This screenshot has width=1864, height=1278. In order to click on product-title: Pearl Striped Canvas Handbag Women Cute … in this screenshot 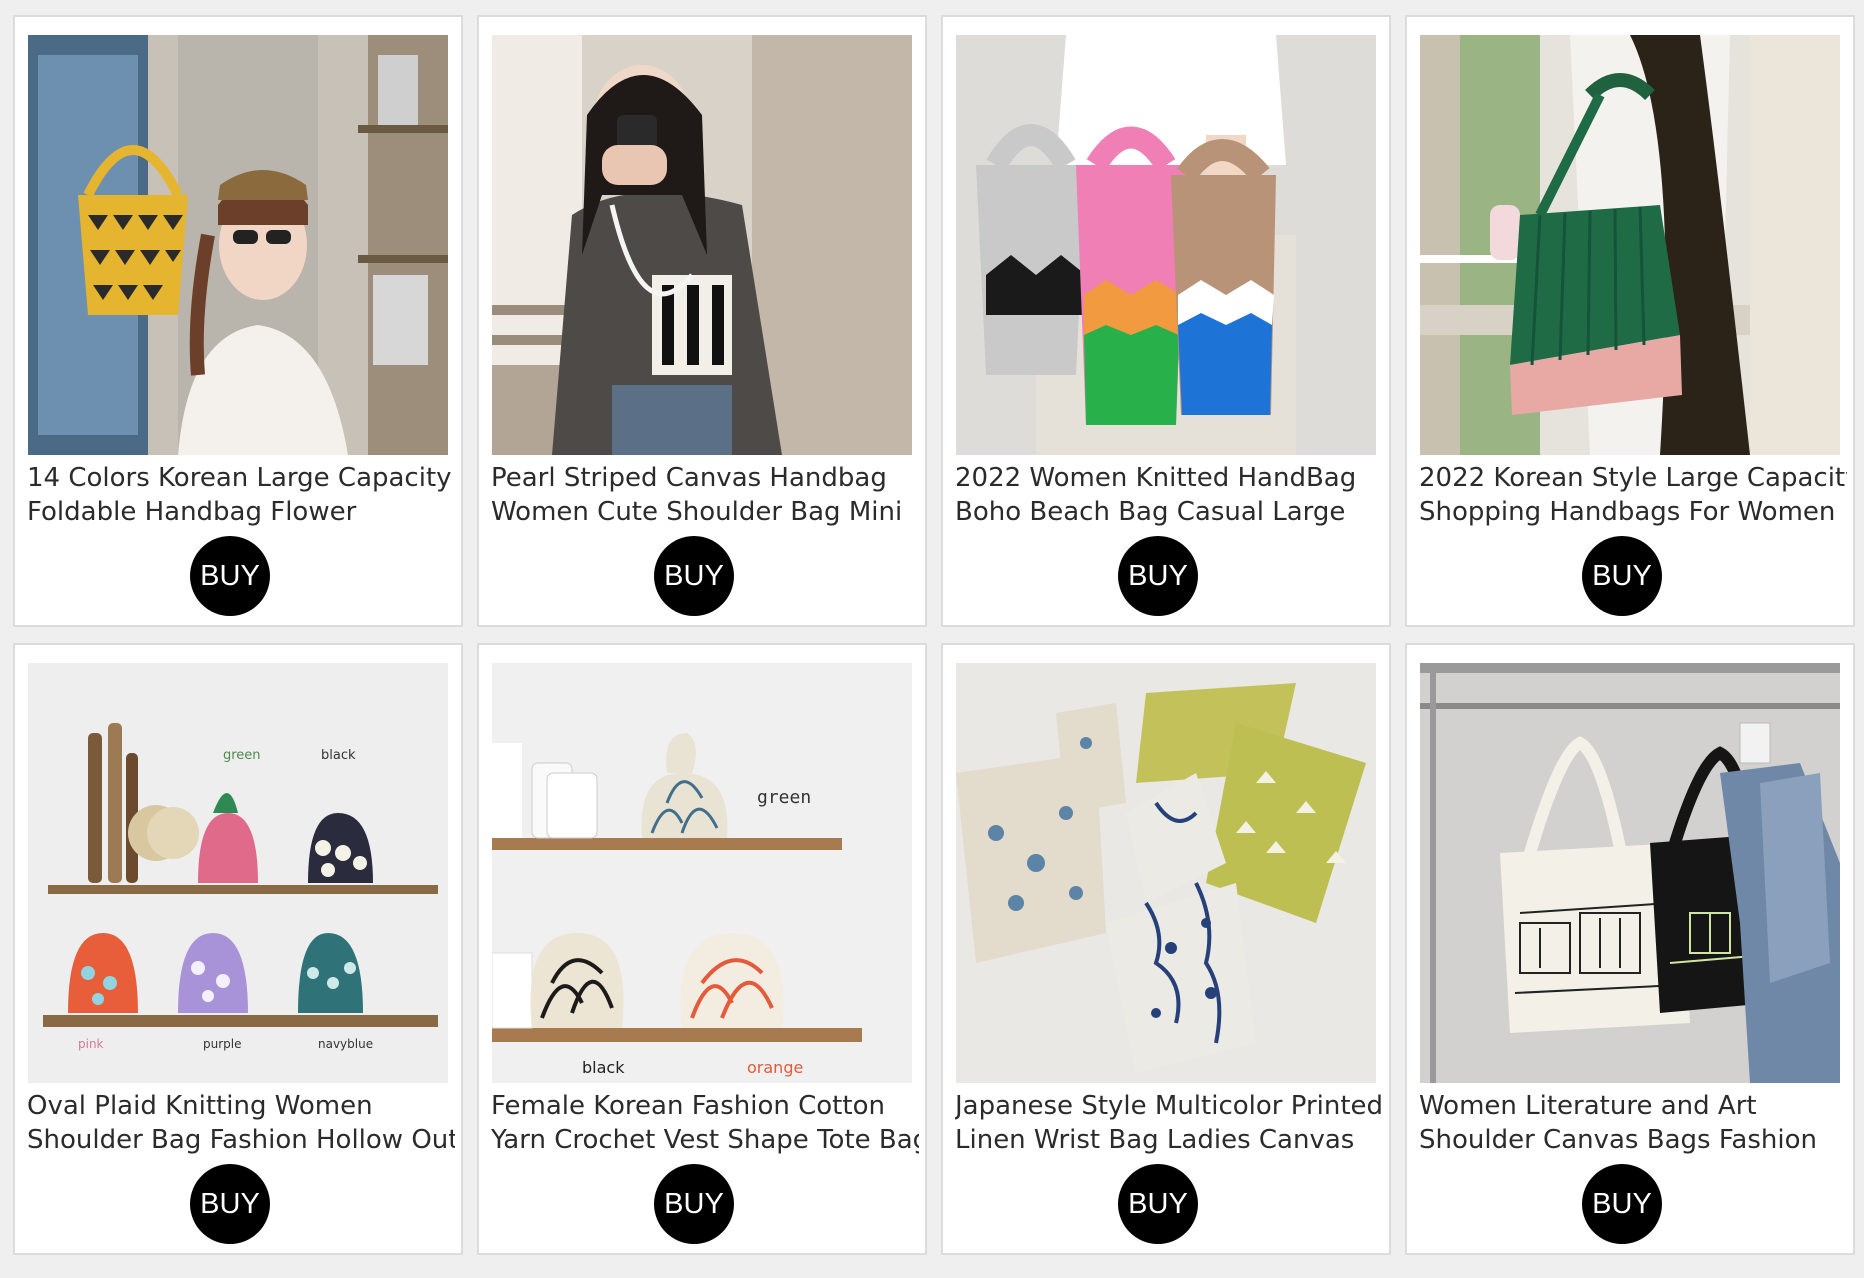, I will do `click(705, 495)`.